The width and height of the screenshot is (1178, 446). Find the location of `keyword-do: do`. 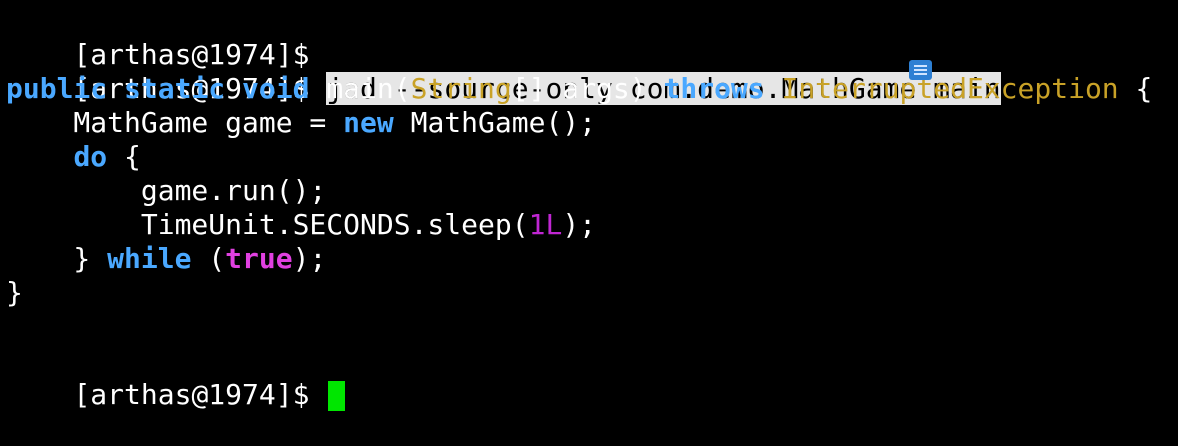

keyword-do: do is located at coordinates (90, 156).